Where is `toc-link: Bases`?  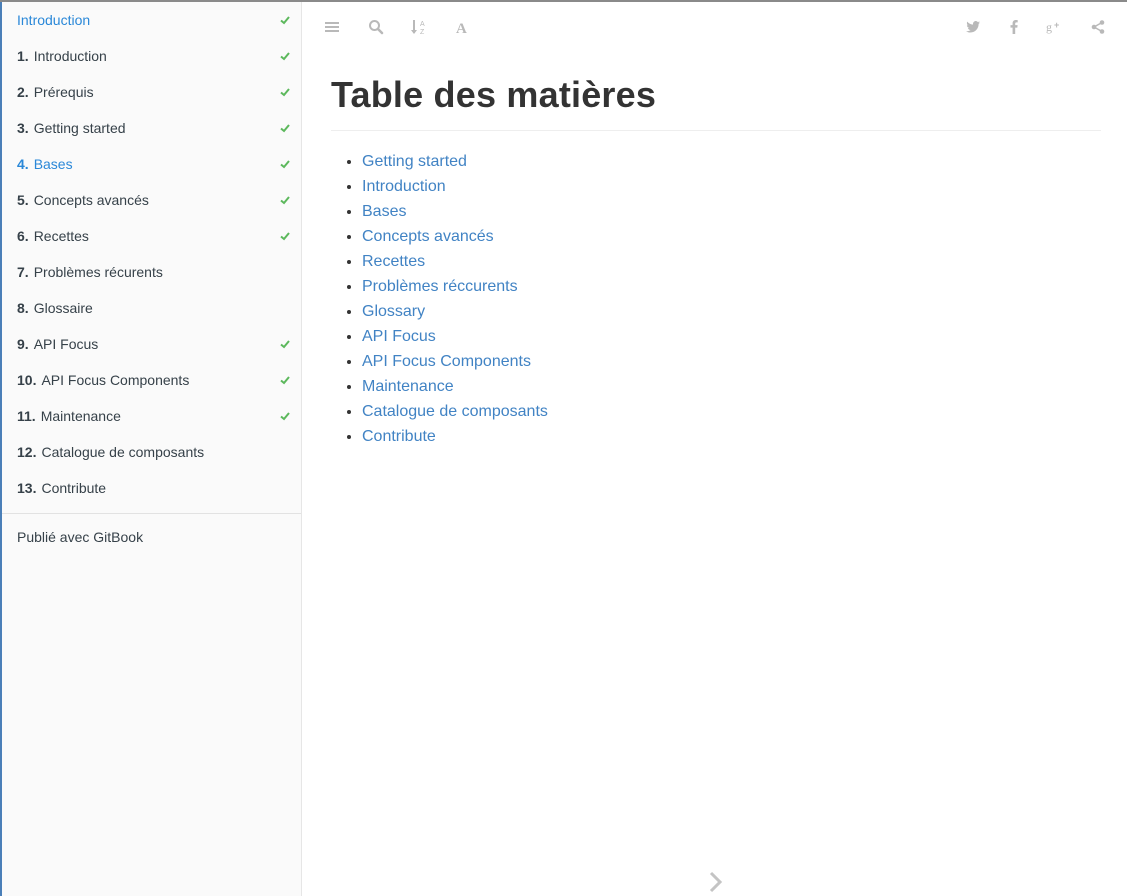
toc-link: Bases is located at coordinates (384, 211).